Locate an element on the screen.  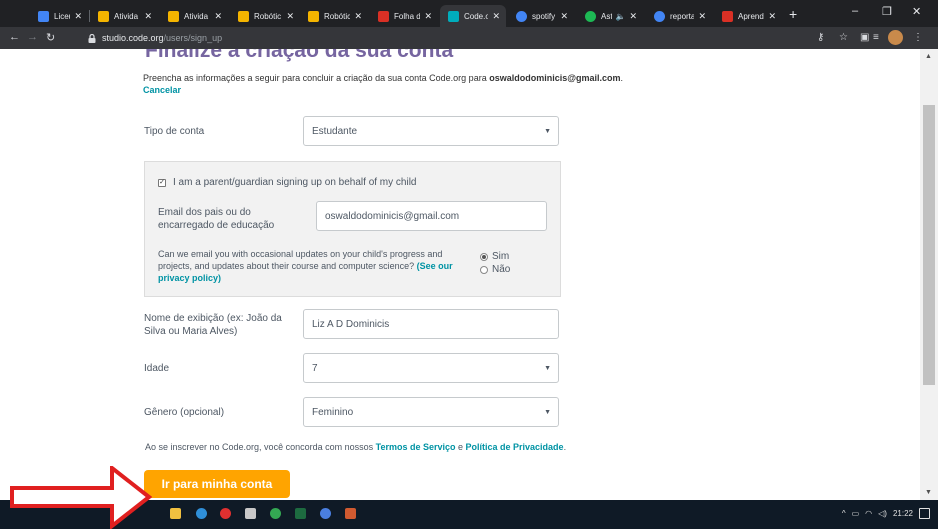
tab-2: Ativida ✕ is located at coordinates (194, 16).